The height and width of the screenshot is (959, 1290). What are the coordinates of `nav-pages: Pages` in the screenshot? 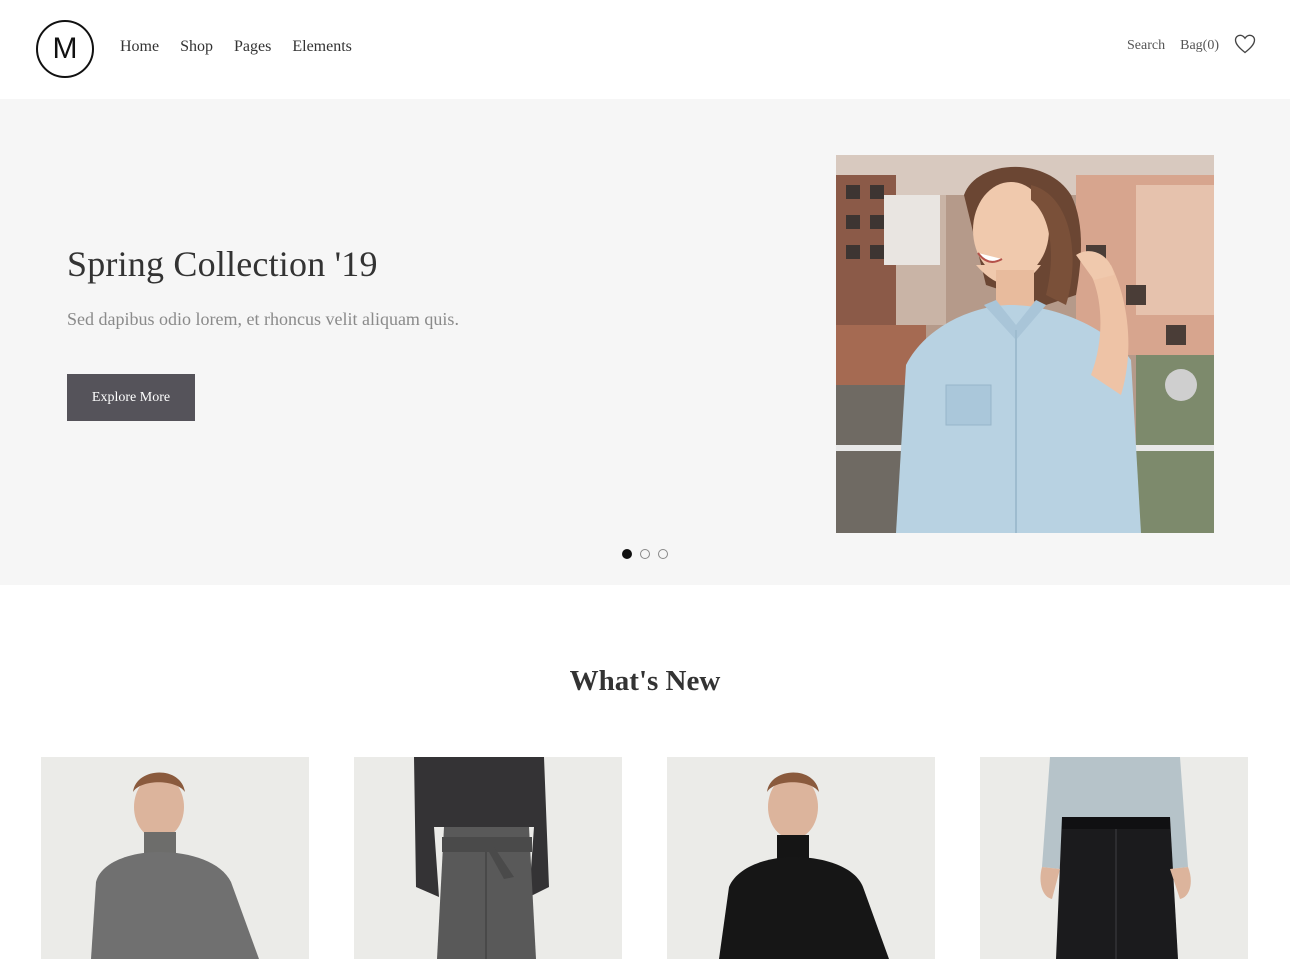 It's located at (252, 47).